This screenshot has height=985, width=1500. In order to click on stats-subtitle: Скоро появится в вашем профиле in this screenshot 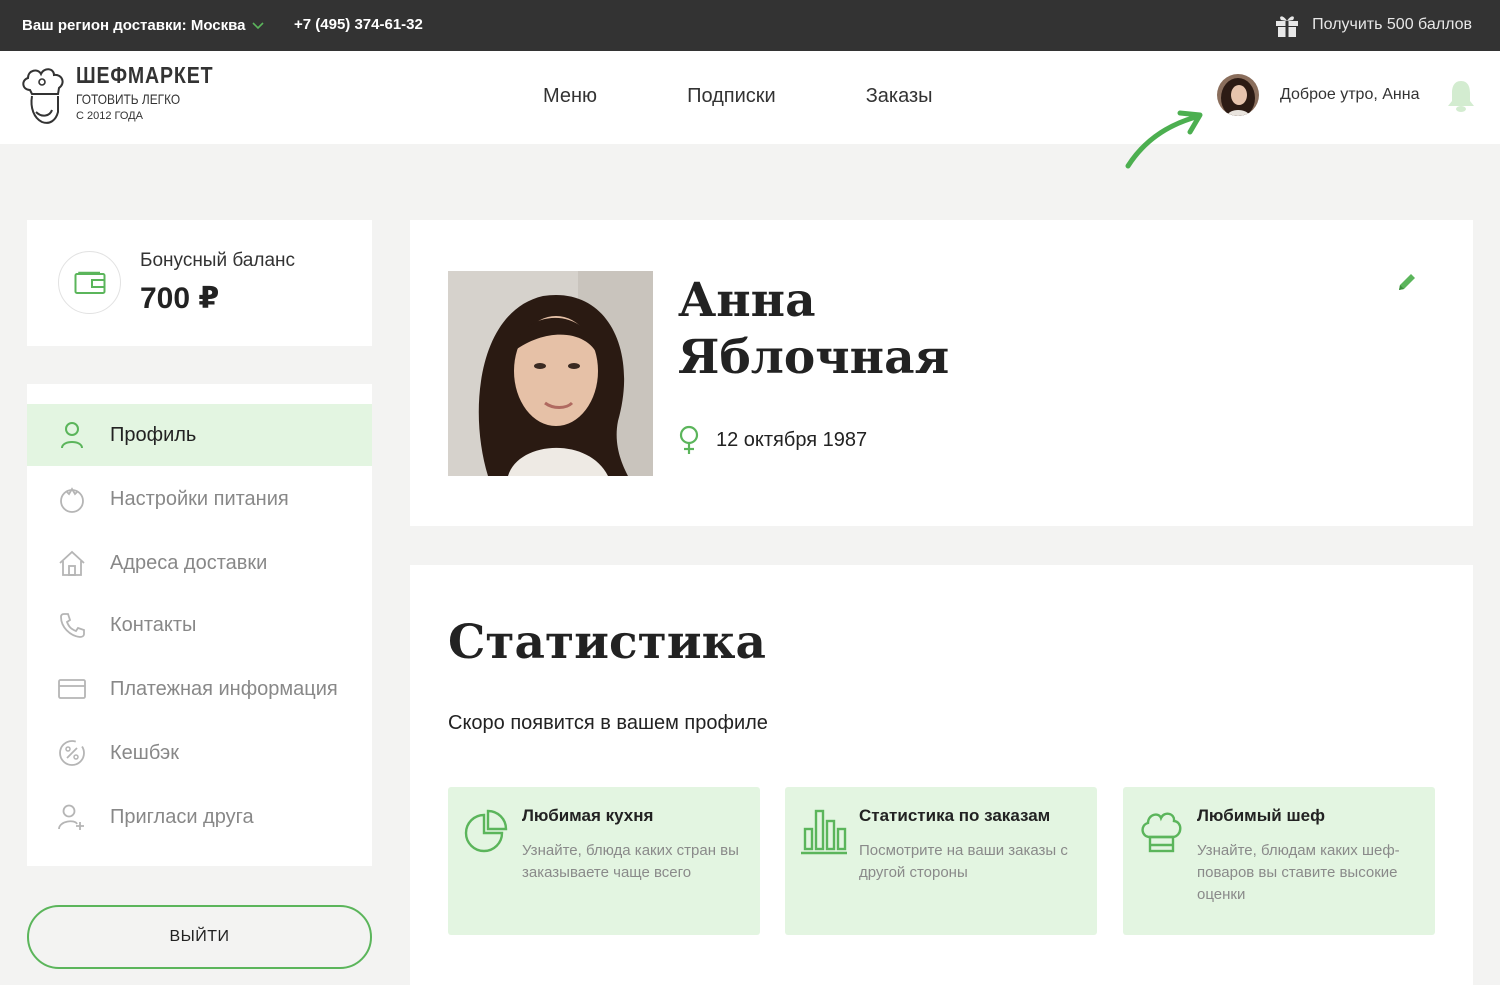, I will do `click(608, 723)`.